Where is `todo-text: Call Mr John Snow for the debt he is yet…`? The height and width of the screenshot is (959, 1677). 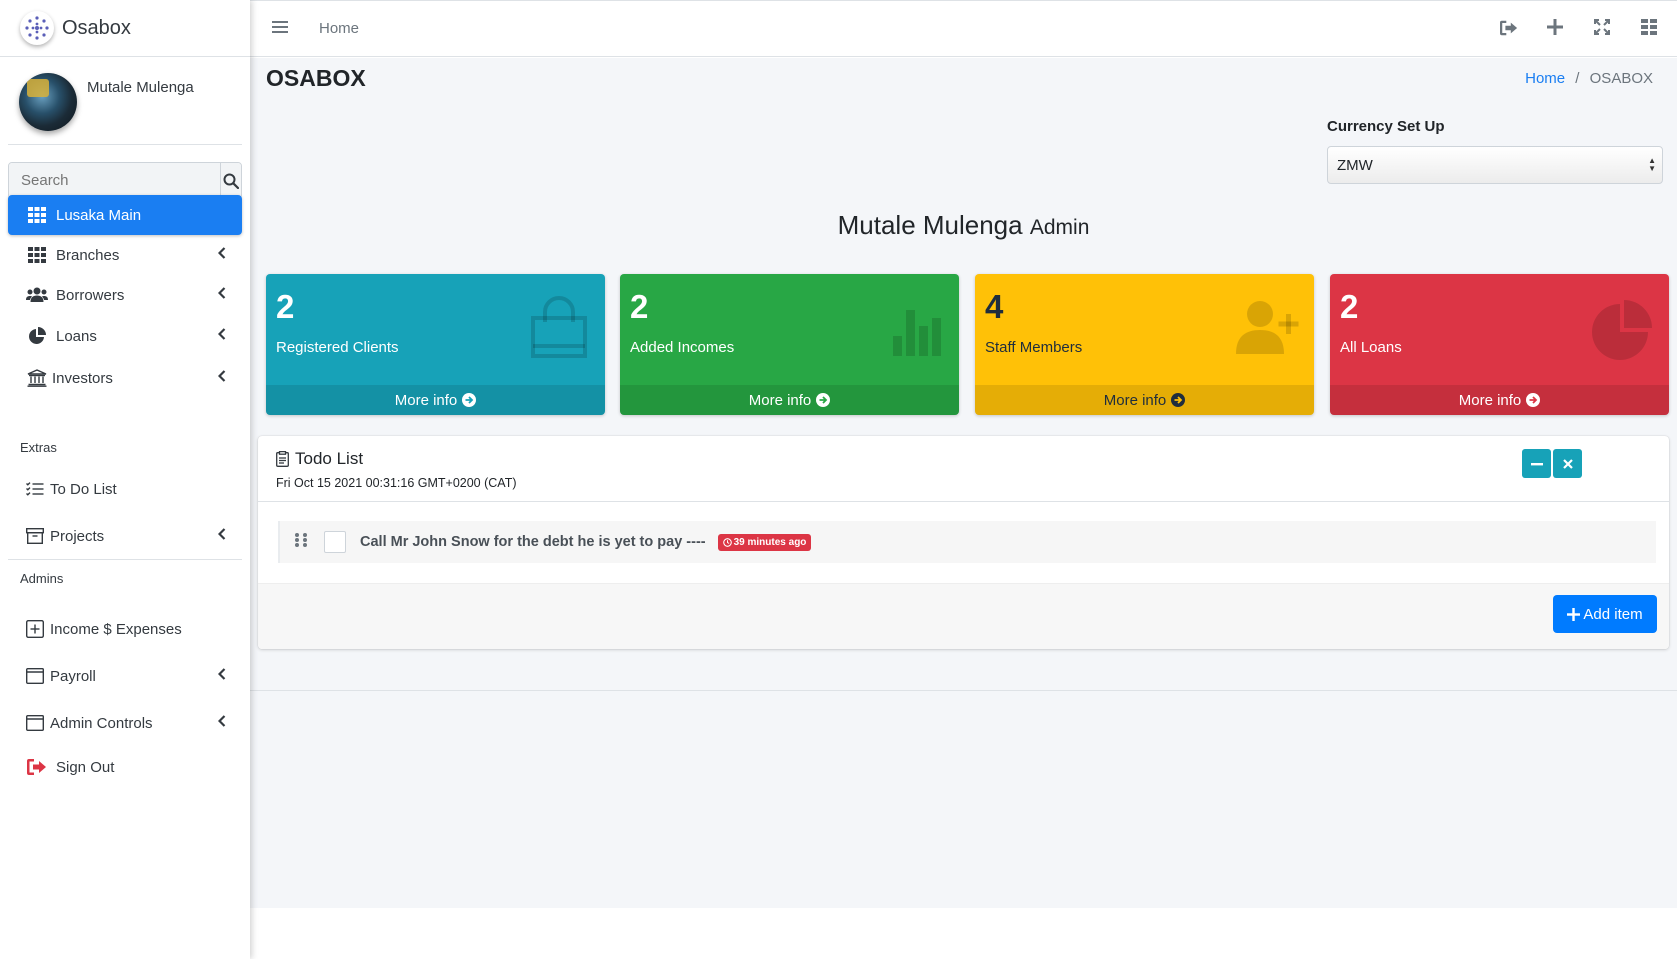
todo-text: Call Mr John Snow for the debt he is yet… is located at coordinates (533, 542).